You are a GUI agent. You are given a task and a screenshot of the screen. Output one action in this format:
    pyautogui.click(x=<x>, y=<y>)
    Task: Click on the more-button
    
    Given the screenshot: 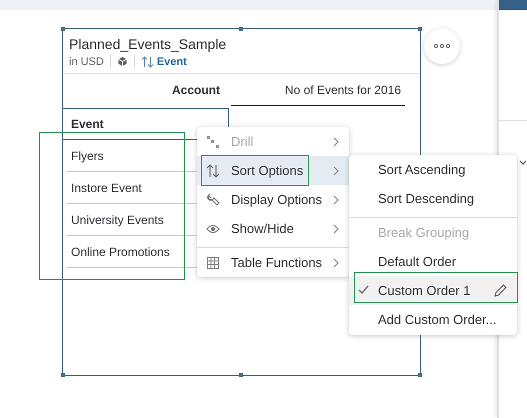 What is the action you would take?
    pyautogui.click(x=442, y=46)
    